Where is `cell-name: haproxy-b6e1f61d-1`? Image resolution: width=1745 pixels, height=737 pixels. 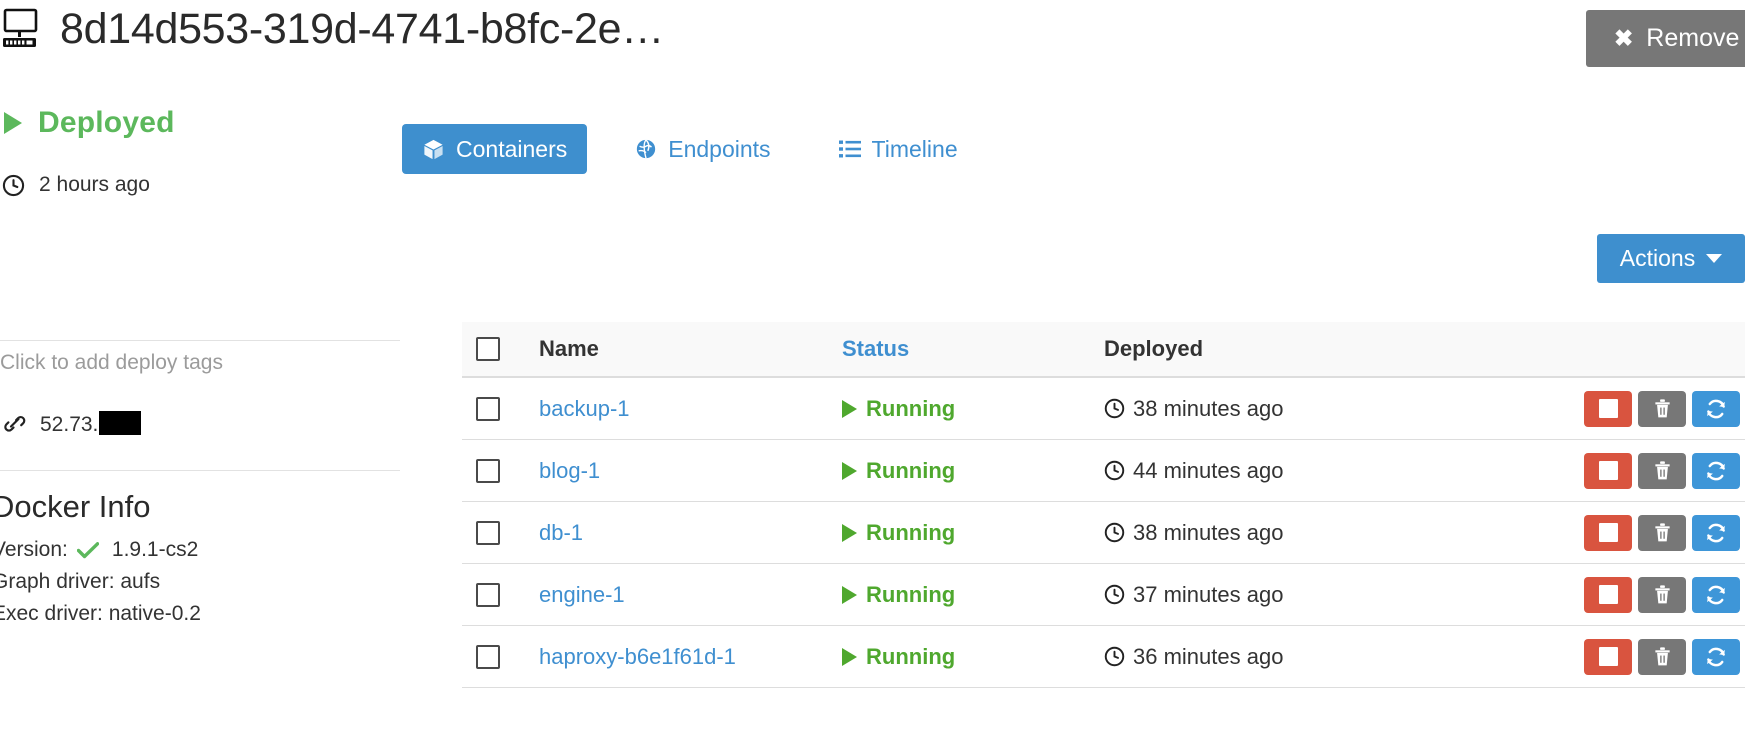
cell-name: haproxy-b6e1f61d-1 is located at coordinates (678, 657).